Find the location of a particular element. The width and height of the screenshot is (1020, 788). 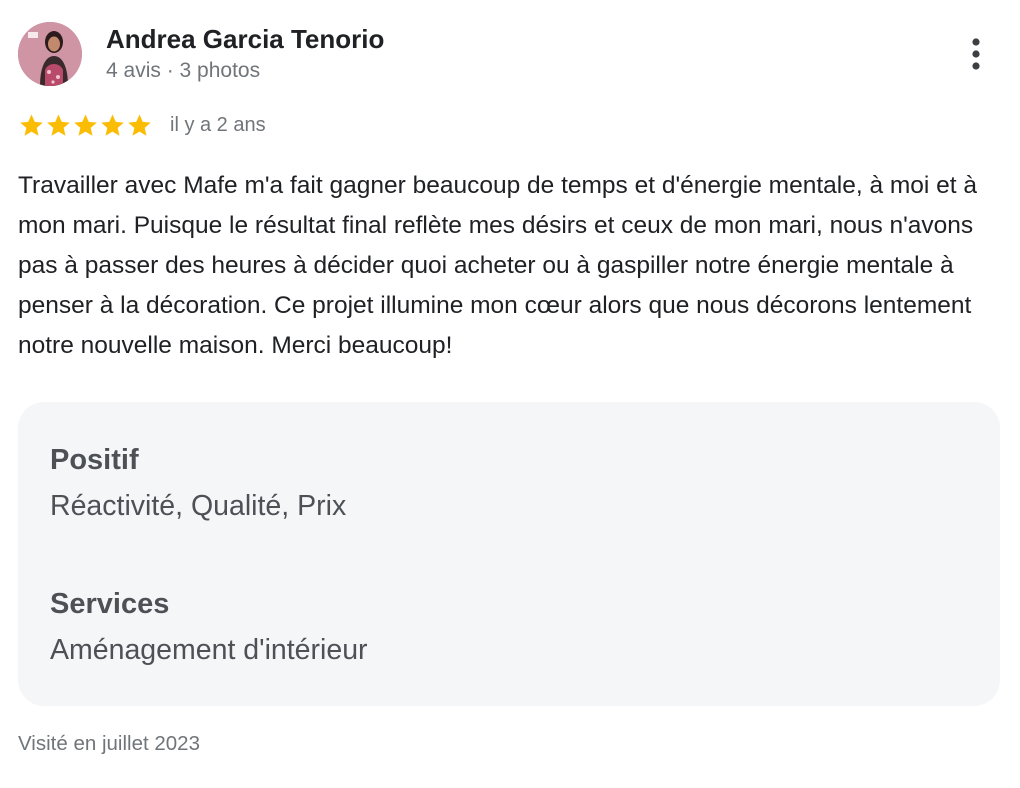

avatar is located at coordinates (50, 54).